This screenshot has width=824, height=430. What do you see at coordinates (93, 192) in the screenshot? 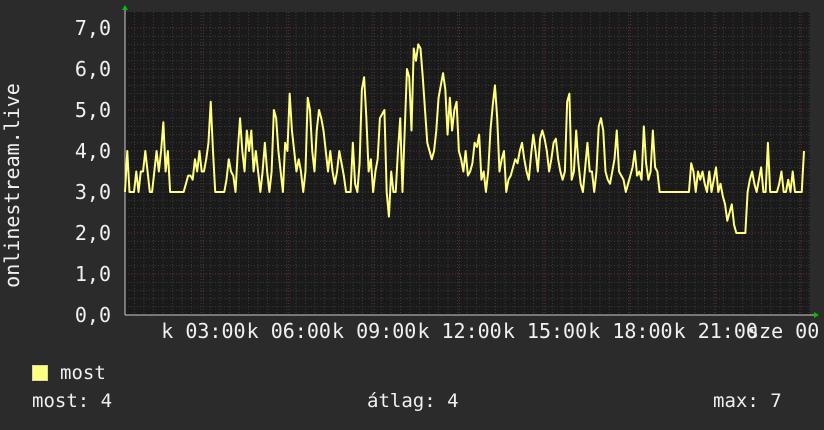
I see `y-tick-label: 3,0` at bounding box center [93, 192].